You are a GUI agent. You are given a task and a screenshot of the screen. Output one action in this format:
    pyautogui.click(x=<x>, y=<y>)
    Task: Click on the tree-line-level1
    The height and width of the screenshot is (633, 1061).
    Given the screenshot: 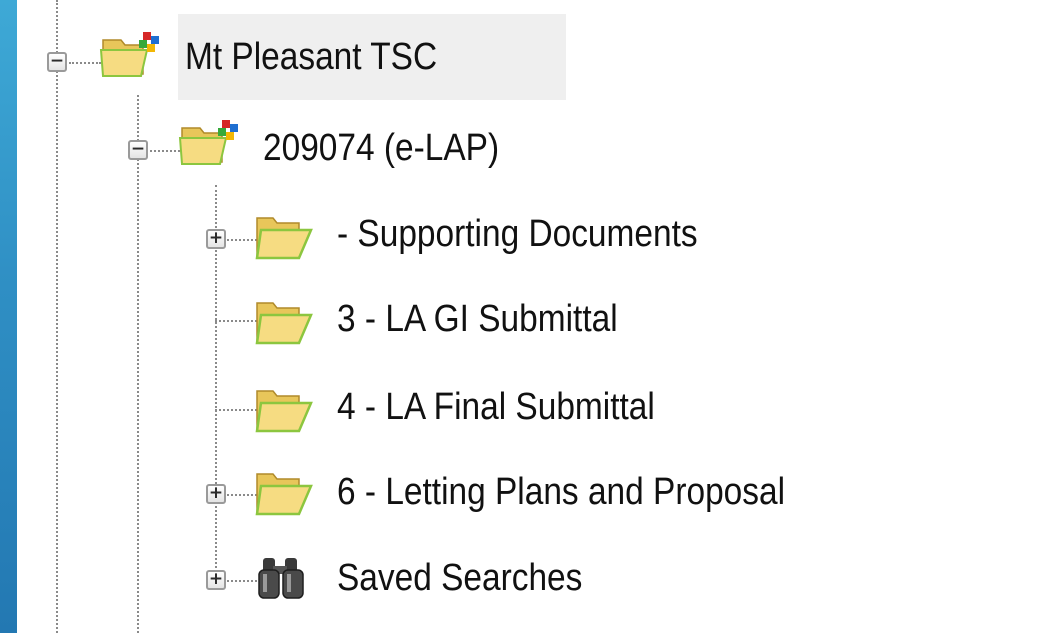 What is the action you would take?
    pyautogui.click(x=138, y=364)
    